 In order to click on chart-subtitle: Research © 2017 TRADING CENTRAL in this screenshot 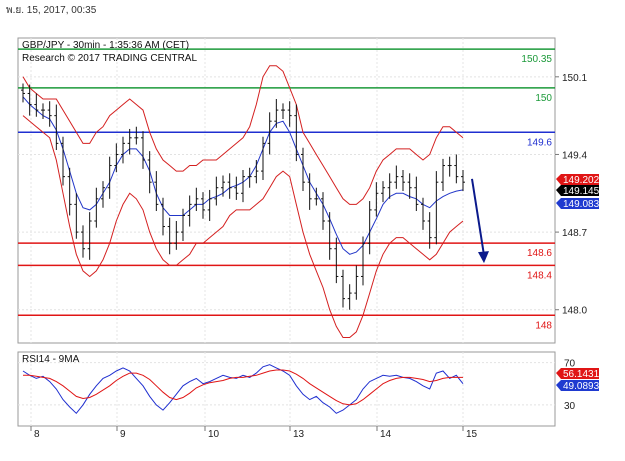, I will do `click(109, 58)`.